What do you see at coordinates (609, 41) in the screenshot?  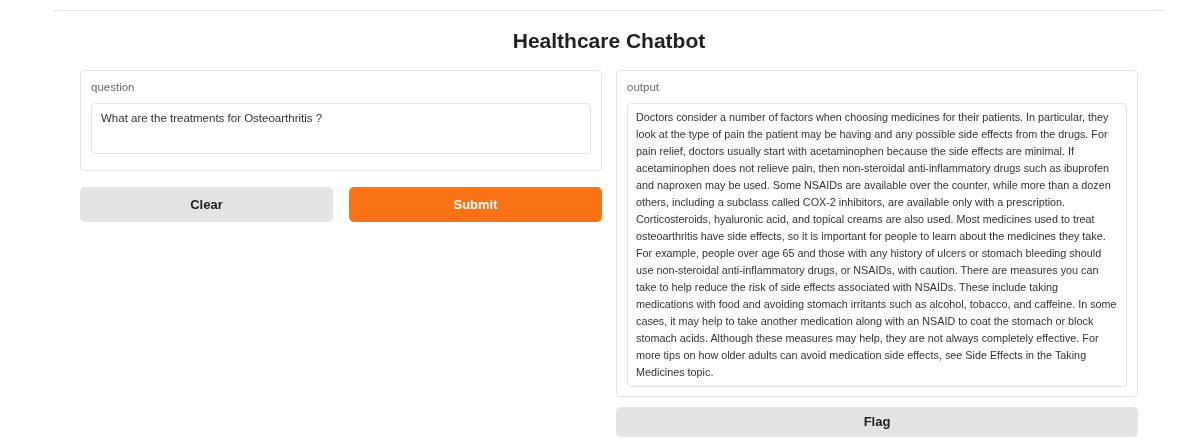 I see `page-title: Healthcare Chatbot` at bounding box center [609, 41].